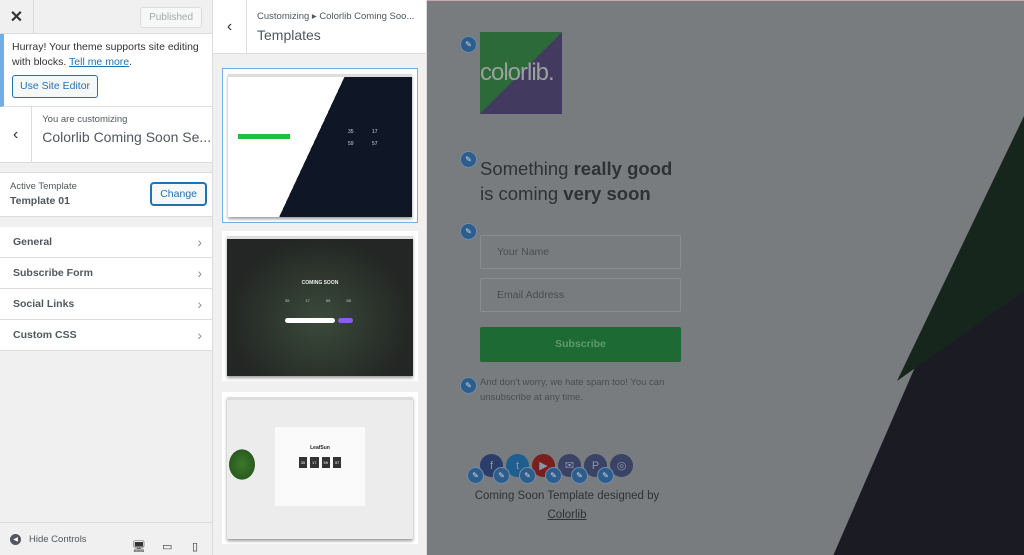 This screenshot has height=555, width=1024. Describe the element at coordinates (15, 539) in the screenshot. I see `hide-controls-icon: ◀` at that location.